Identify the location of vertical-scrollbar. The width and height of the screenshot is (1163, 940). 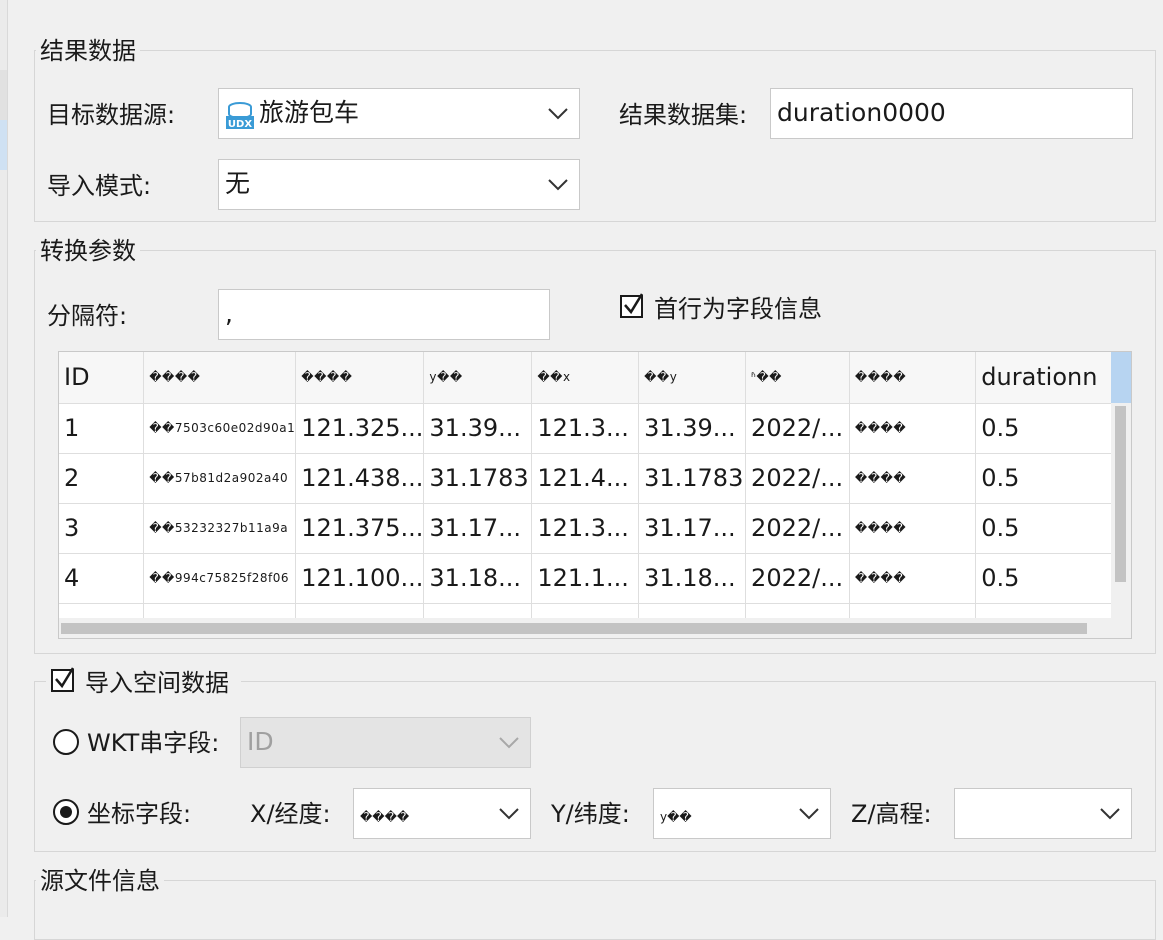
(1121, 486).